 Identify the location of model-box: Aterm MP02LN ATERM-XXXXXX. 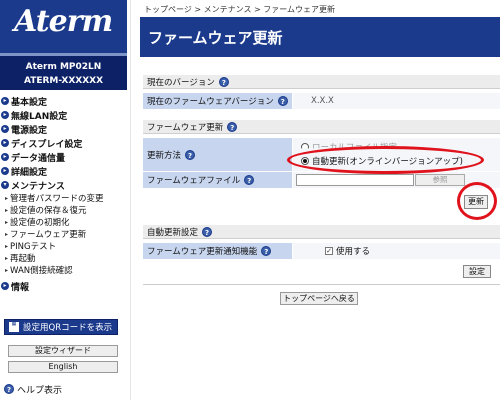
(63, 73).